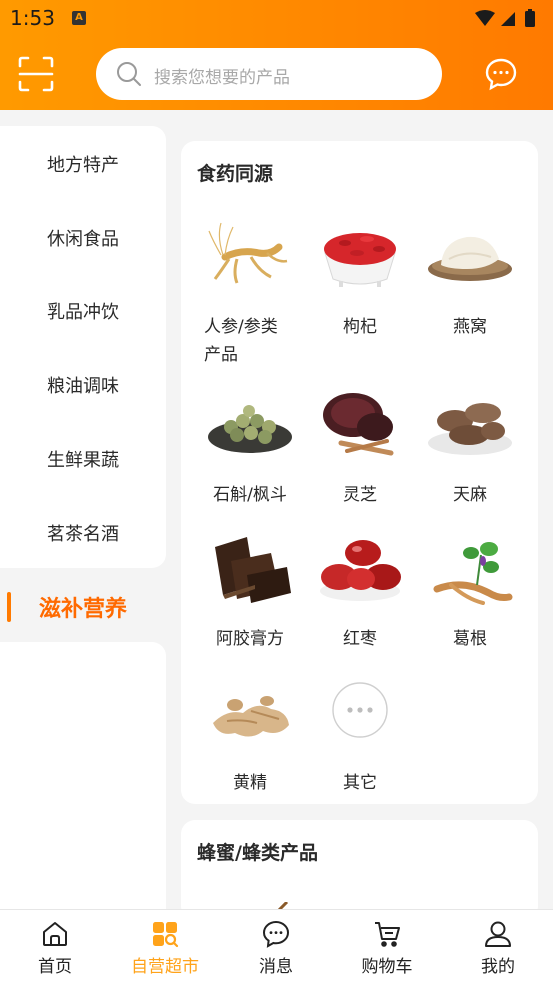 Image resolution: width=553 pixels, height=984 pixels. I want to click on product-tile: 枸杞, so click(360, 278).